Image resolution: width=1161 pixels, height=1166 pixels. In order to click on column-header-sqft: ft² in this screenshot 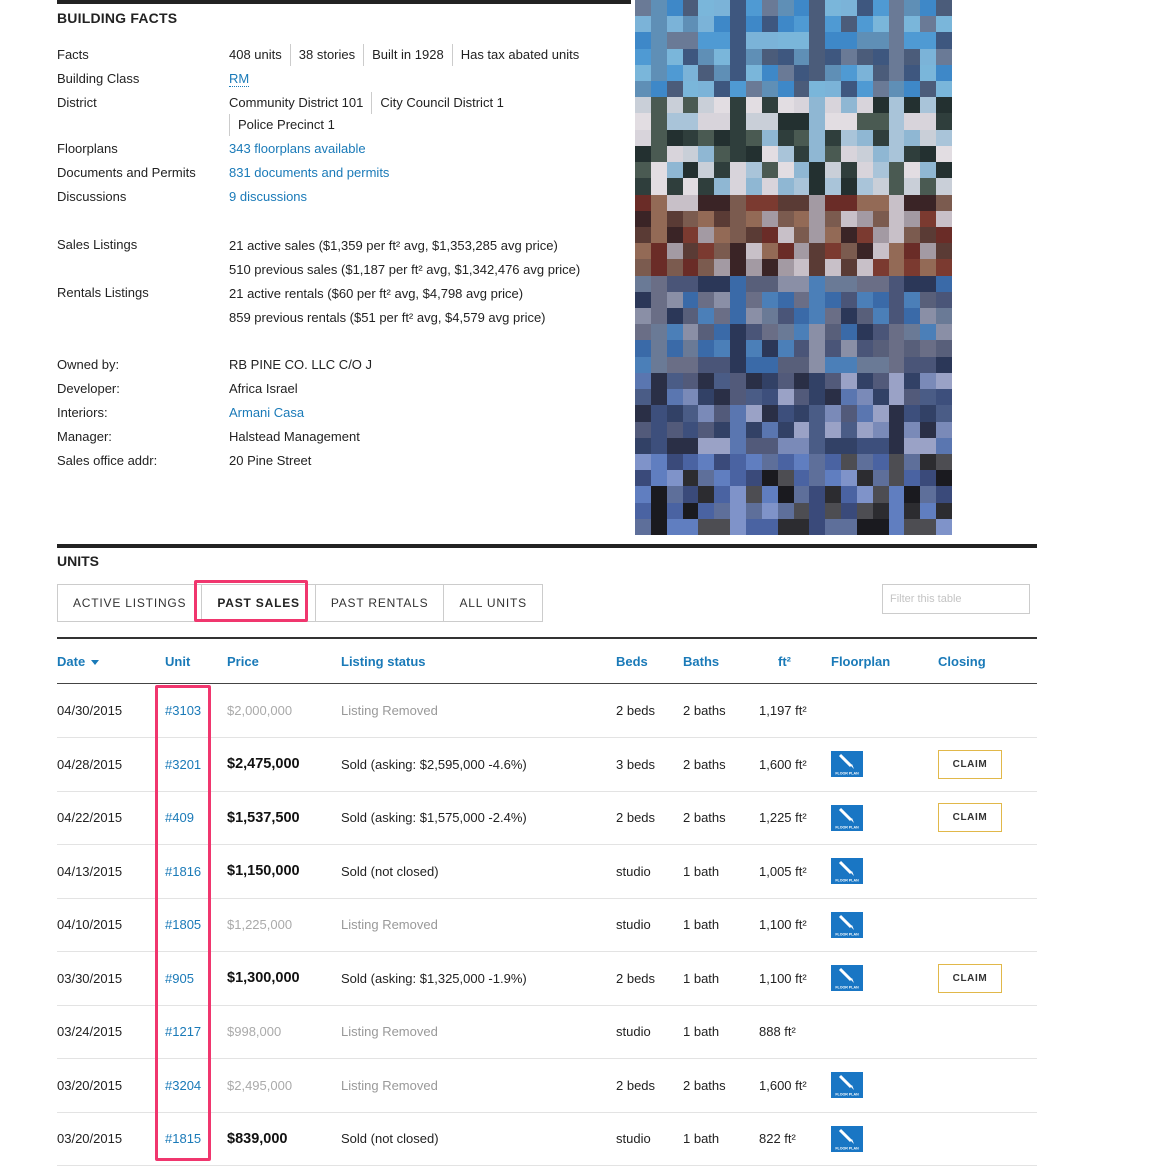, I will do `click(784, 661)`.